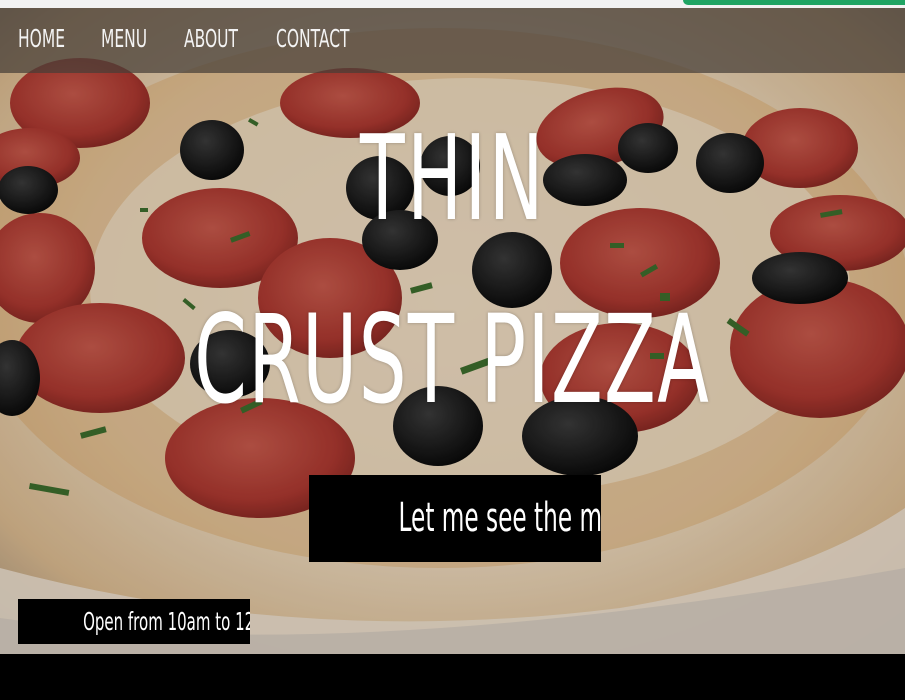  I want to click on opening-hours-text: Open from 10am to 12pm, so click(166, 621).